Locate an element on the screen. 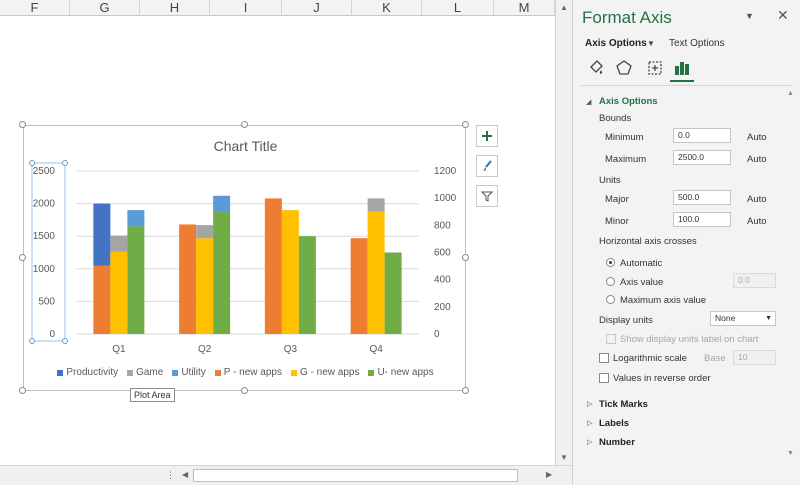  axis-selection-handle is located at coordinates (32, 163).